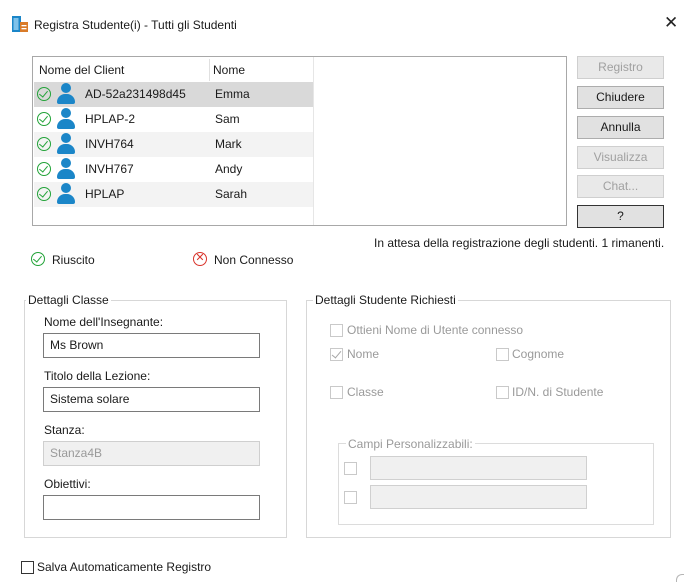 This screenshot has width=684, height=583. What do you see at coordinates (27, 567) in the screenshot?
I see `autosave-checkbox` at bounding box center [27, 567].